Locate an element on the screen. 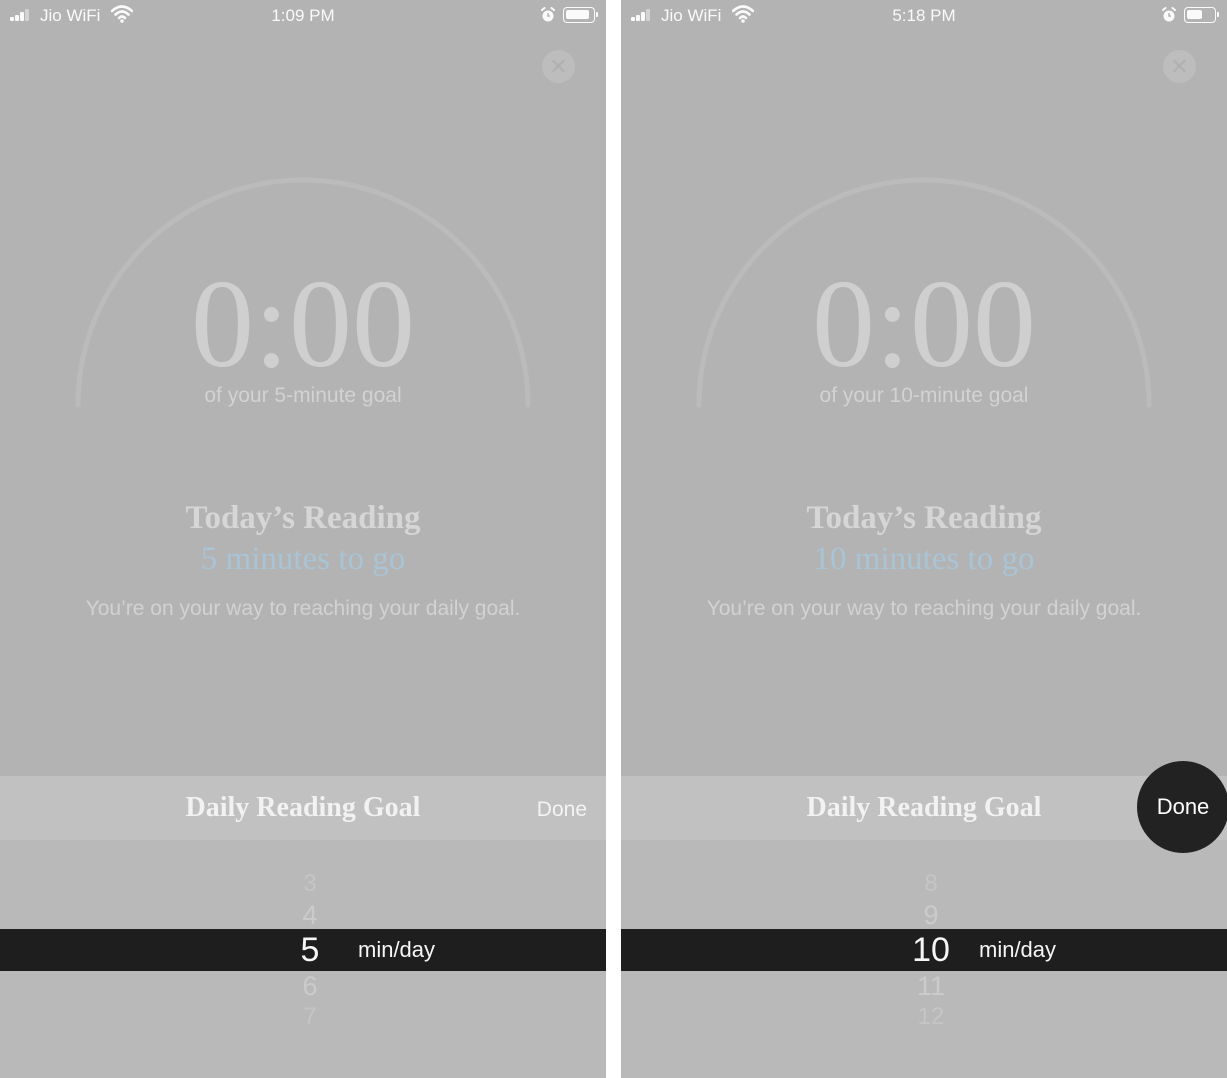 The image size is (1227, 1078). sheet-header: Daily Reading Goal Done is located at coordinates (303, 808).